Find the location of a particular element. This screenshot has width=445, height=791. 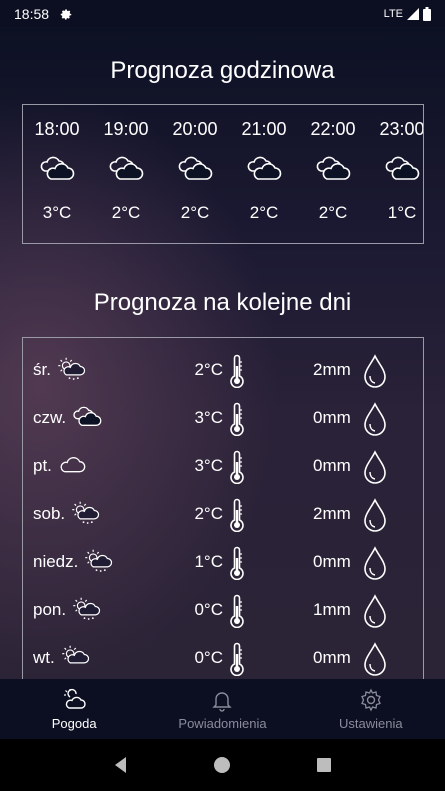

signal-icon is located at coordinates (413, 13).